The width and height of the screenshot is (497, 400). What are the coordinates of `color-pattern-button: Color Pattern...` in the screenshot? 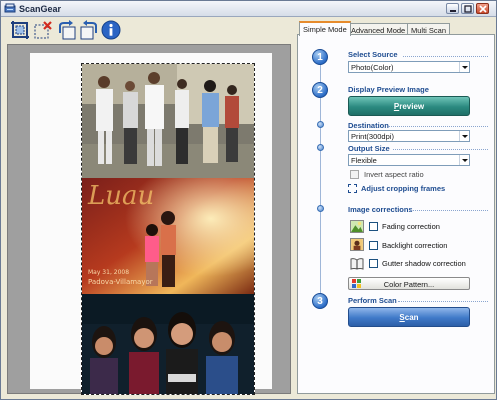 It's located at (409, 283).